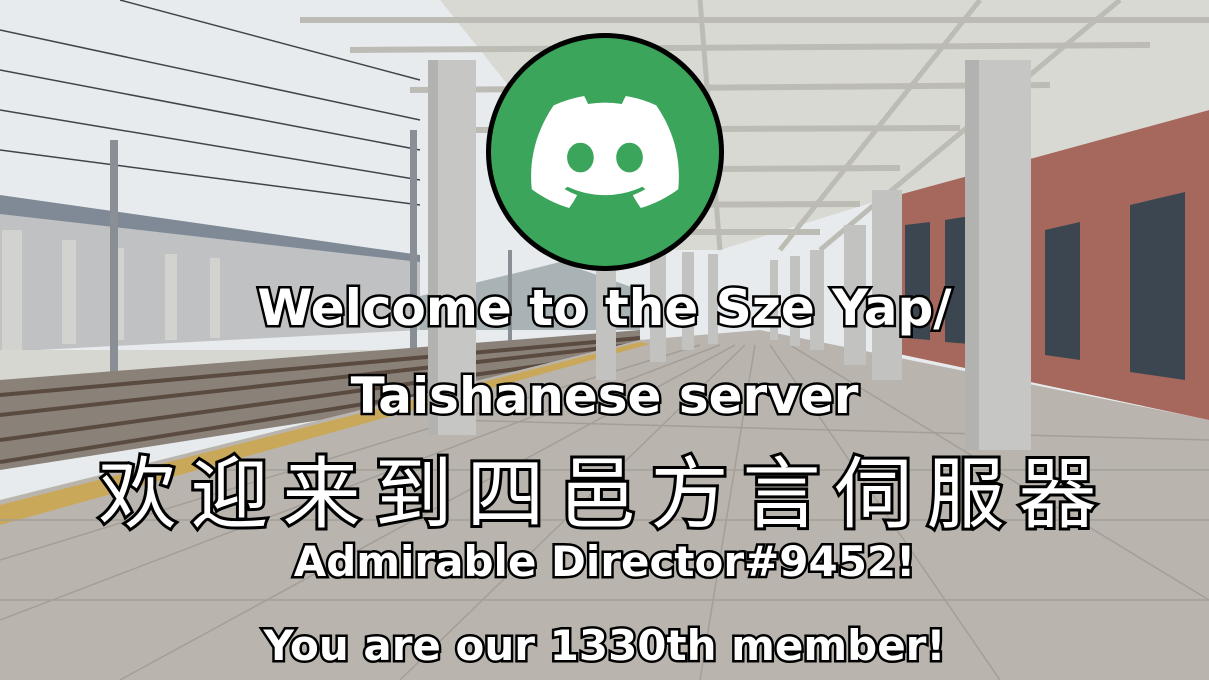 This screenshot has width=1209, height=680. Describe the element at coordinates (604, 308) in the screenshot. I see `welcome-line-1: Welcome to the Sze Yap/` at that location.